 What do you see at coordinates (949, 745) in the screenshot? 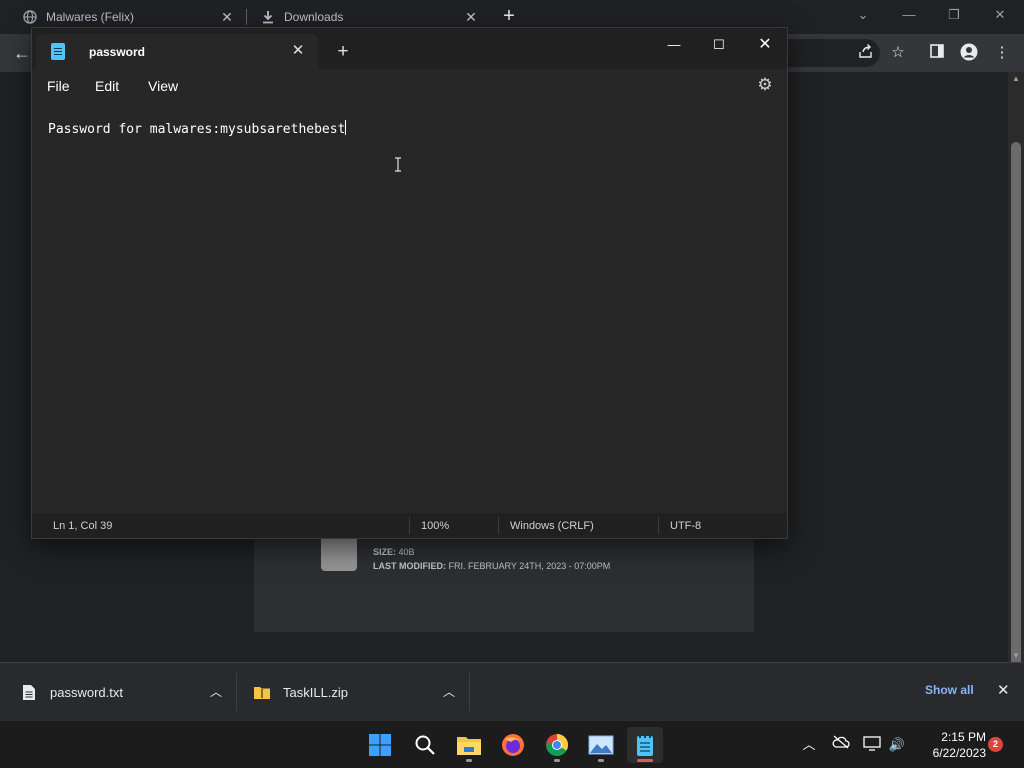
I see `system-clock: 2:15 PM 6/22/2023` at bounding box center [949, 745].